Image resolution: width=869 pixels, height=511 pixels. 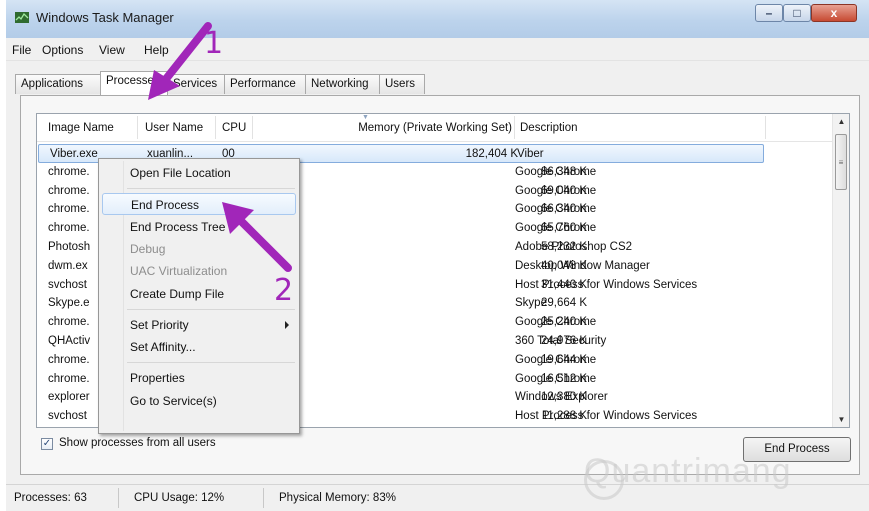 I want to click on menu-item-properties: Properties, so click(x=199, y=378).